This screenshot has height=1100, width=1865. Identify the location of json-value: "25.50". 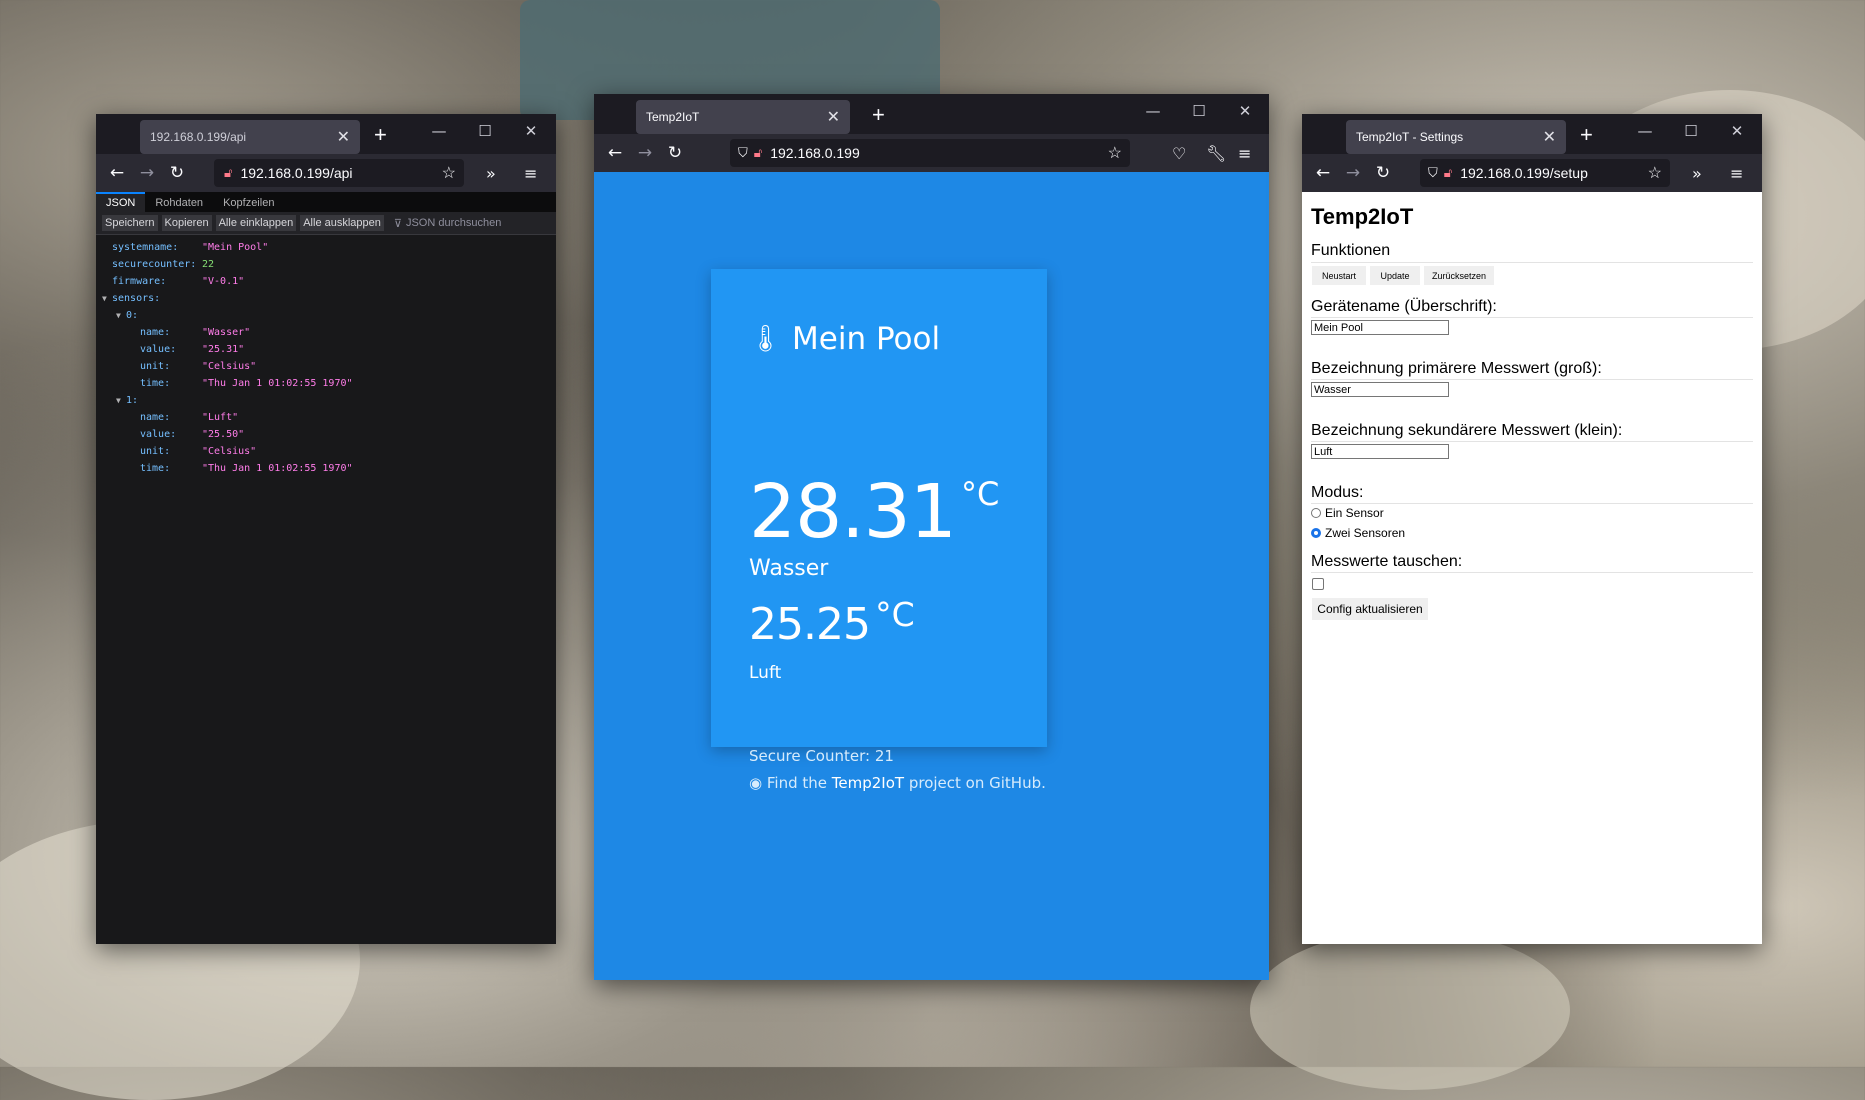
(223, 434).